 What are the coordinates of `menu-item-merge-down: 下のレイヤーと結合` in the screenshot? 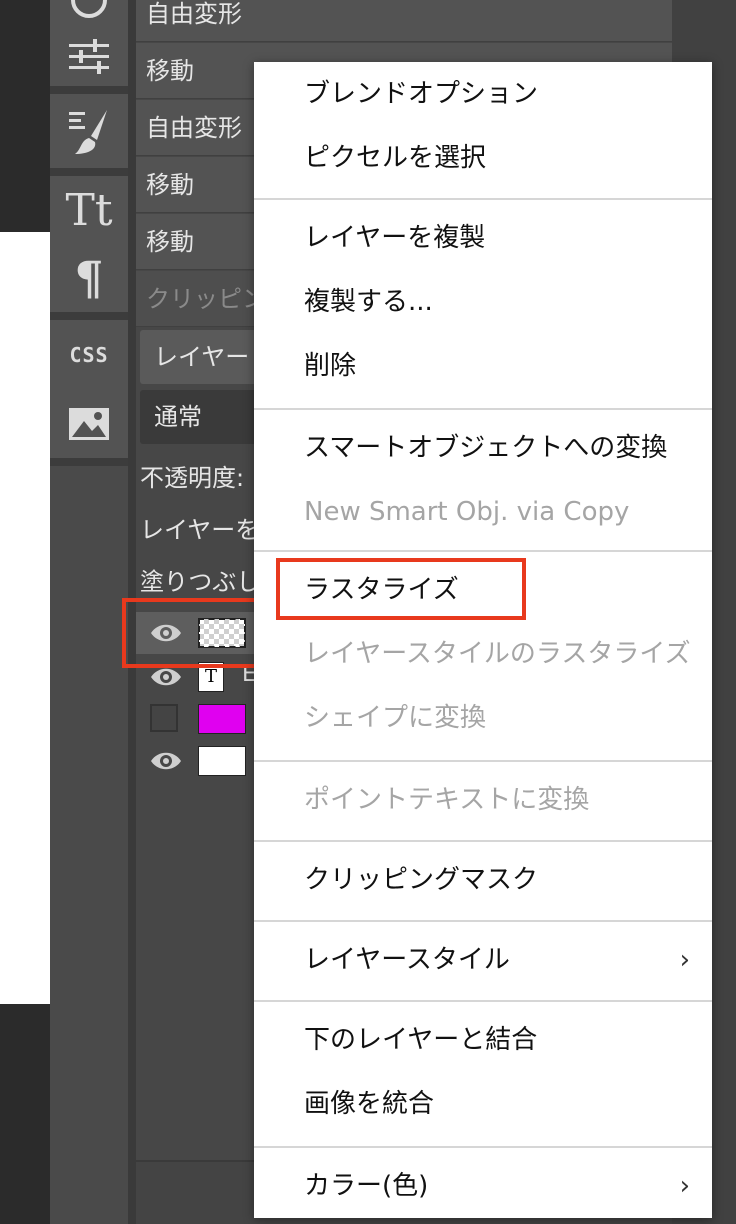 It's located at (483, 1040).